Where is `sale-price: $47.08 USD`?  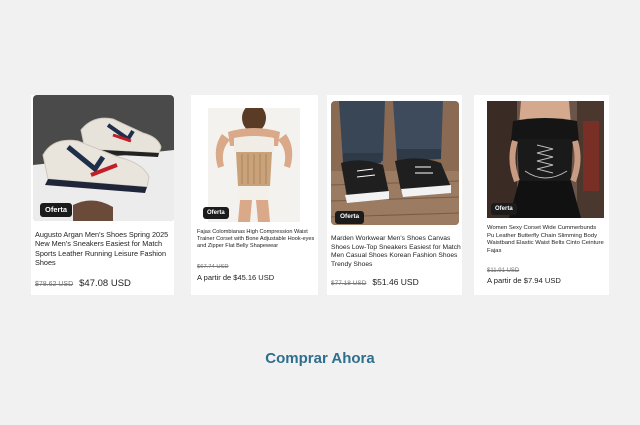
sale-price: $47.08 USD is located at coordinates (105, 283).